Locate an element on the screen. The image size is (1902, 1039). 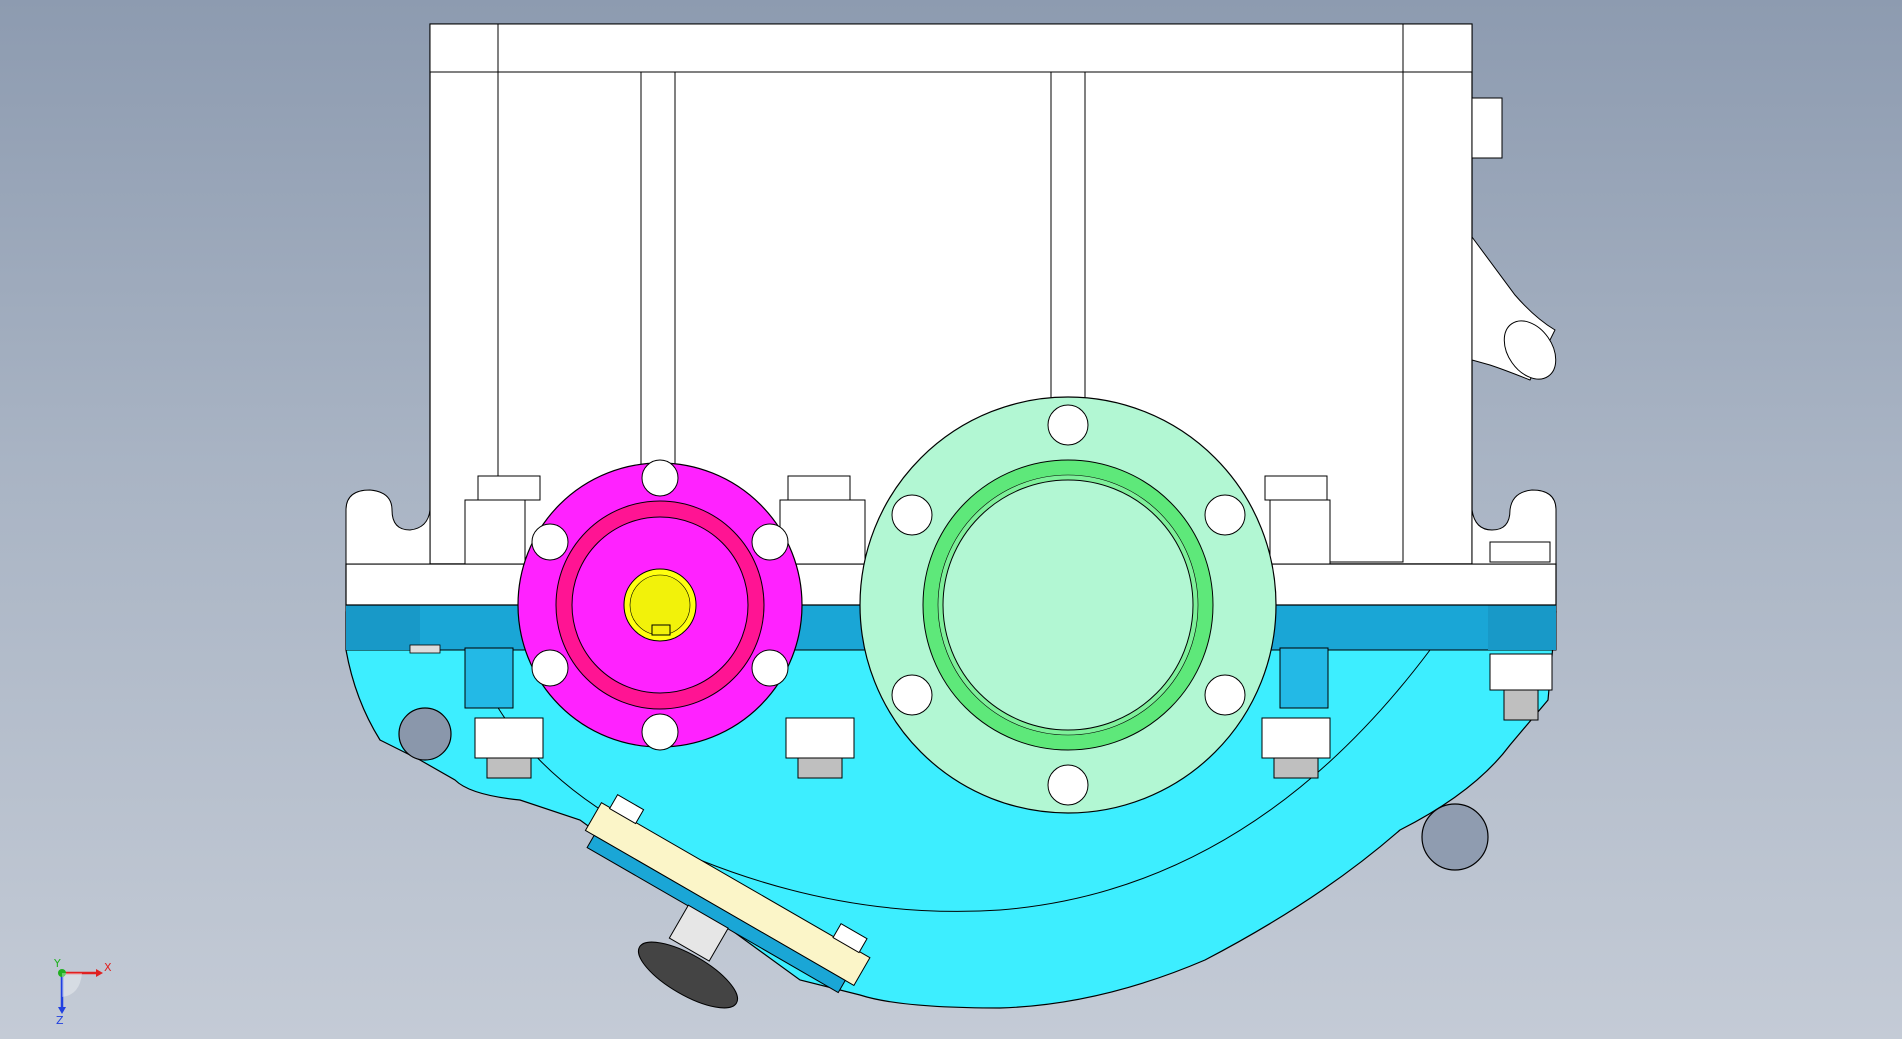
lower-housing-flange is located at coordinates (383, 627).